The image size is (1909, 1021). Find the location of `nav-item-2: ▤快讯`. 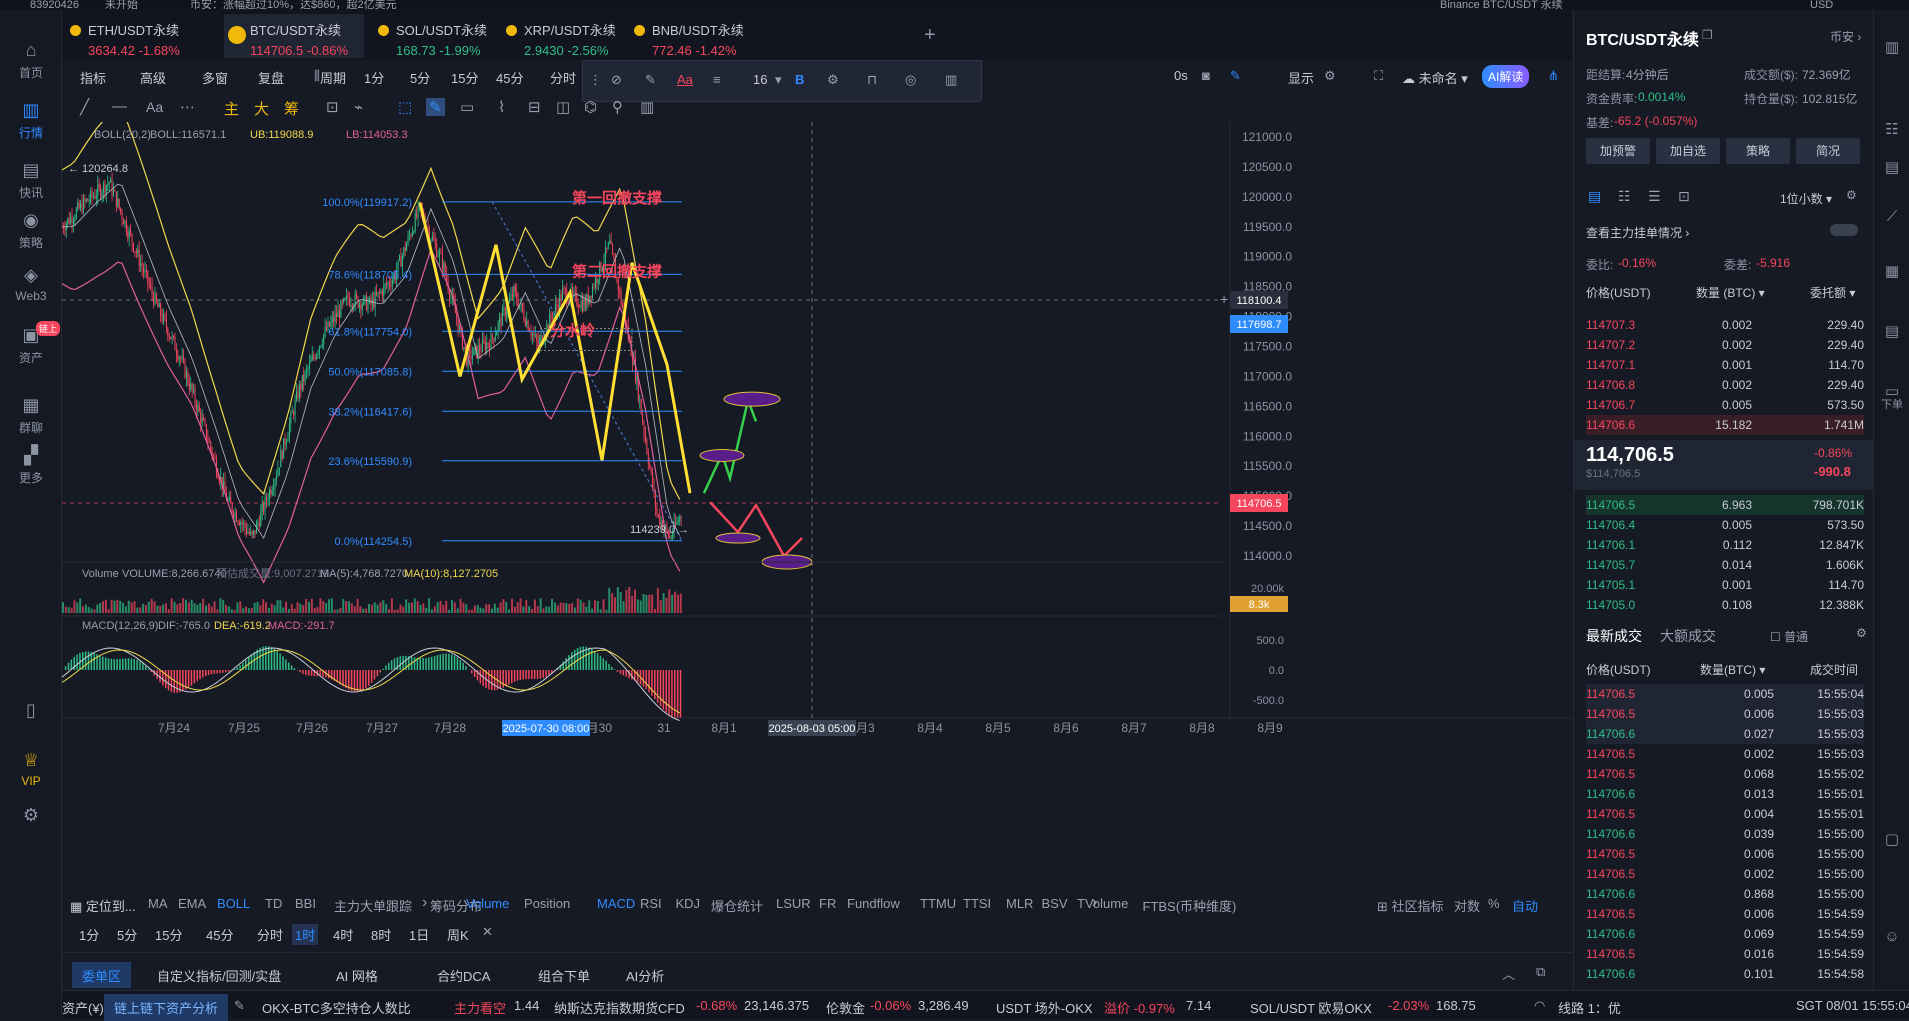

nav-item-2: ▤快讯 is located at coordinates (31, 180).